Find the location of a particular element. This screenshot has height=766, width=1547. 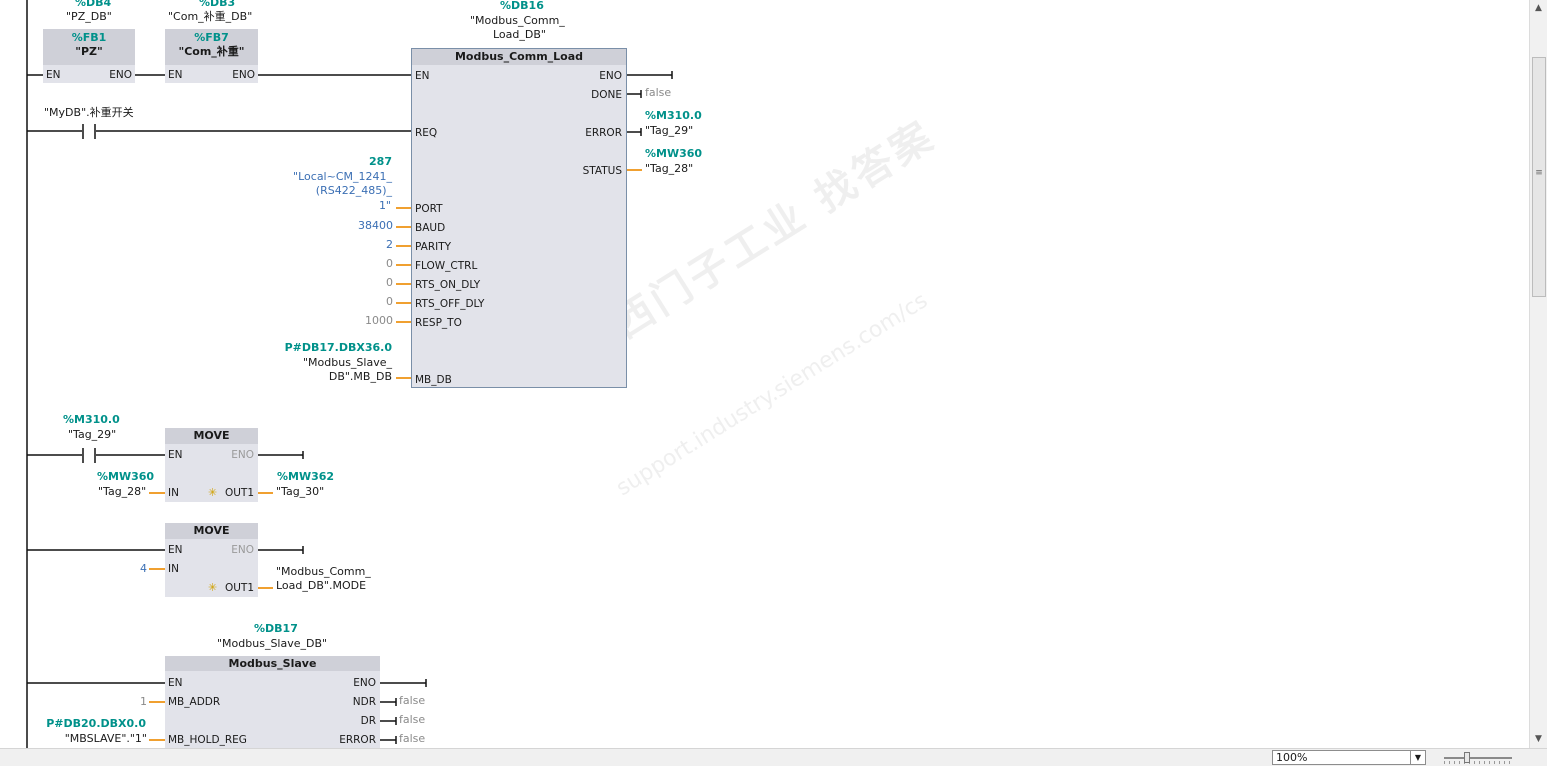

slave-error-value: false is located at coordinates (412, 738).